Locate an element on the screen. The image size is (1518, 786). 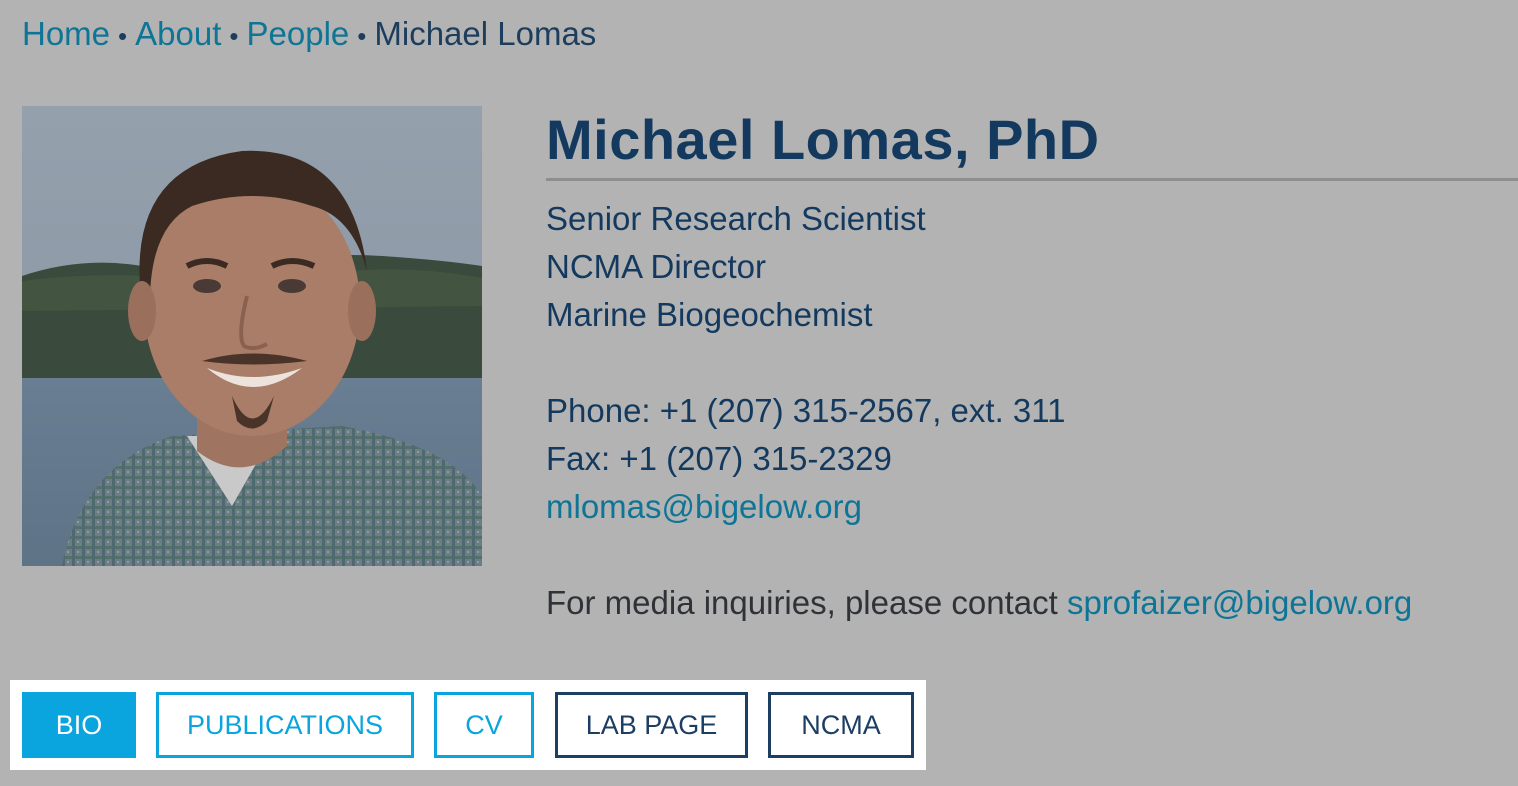
tab-lab-page: LAB PAGE is located at coordinates (651, 725).